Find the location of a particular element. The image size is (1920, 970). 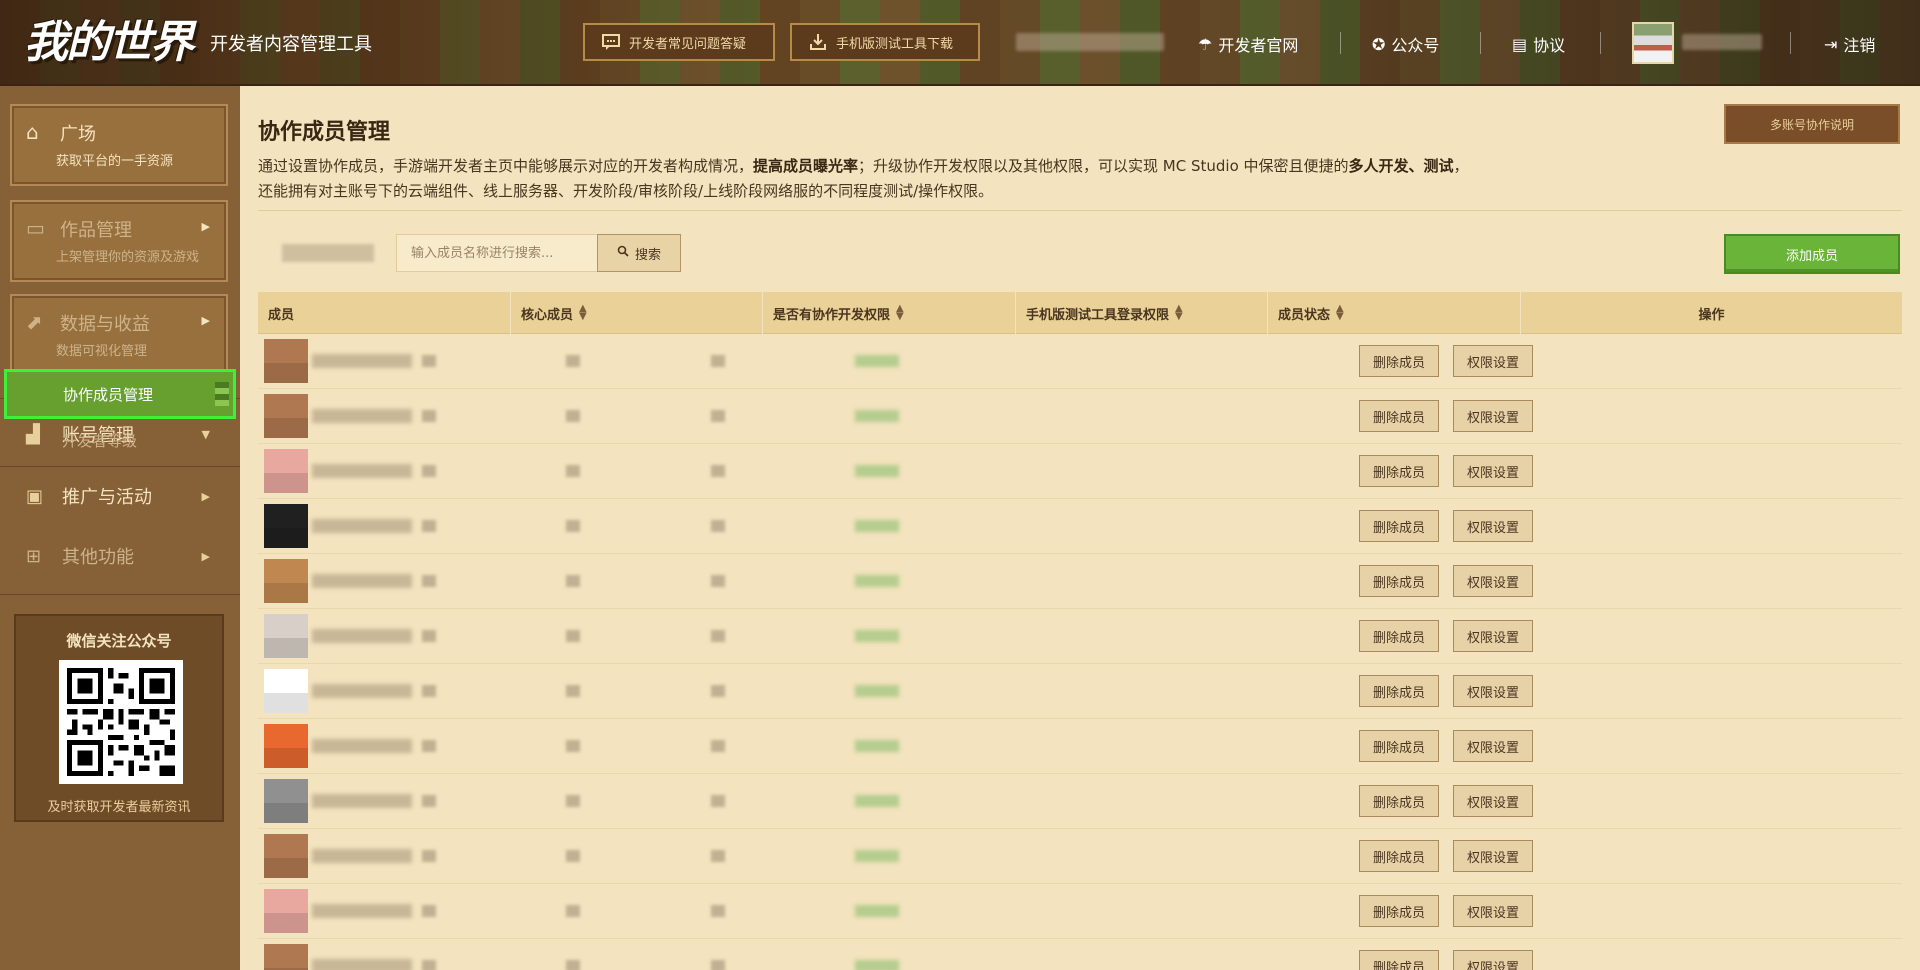

nav-agreement: ▤ 协议 is located at coordinates (1538, 44).